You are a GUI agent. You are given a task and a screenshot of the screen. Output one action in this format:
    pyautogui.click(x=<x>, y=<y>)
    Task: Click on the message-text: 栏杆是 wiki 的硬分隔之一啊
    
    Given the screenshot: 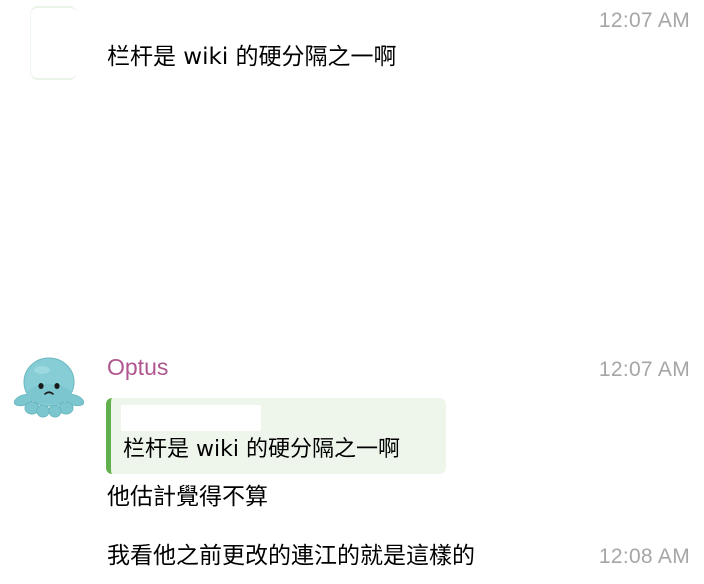 What is the action you would take?
    pyautogui.click(x=252, y=57)
    